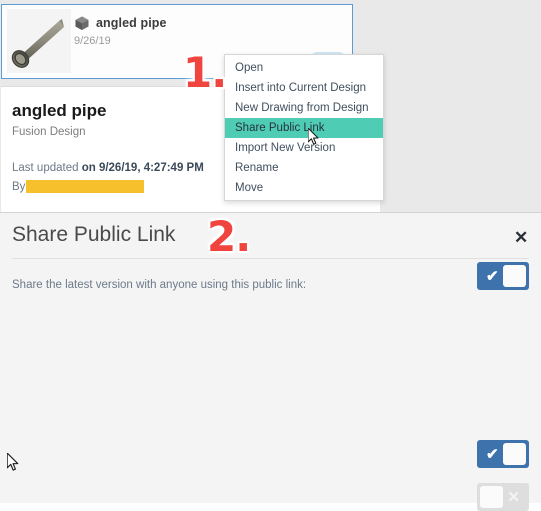  What do you see at coordinates (131, 23) in the screenshot?
I see `card-title-label: angled pipe` at bounding box center [131, 23].